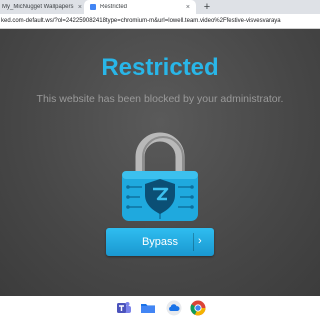  I want to click on files-icon, so click(148, 308).